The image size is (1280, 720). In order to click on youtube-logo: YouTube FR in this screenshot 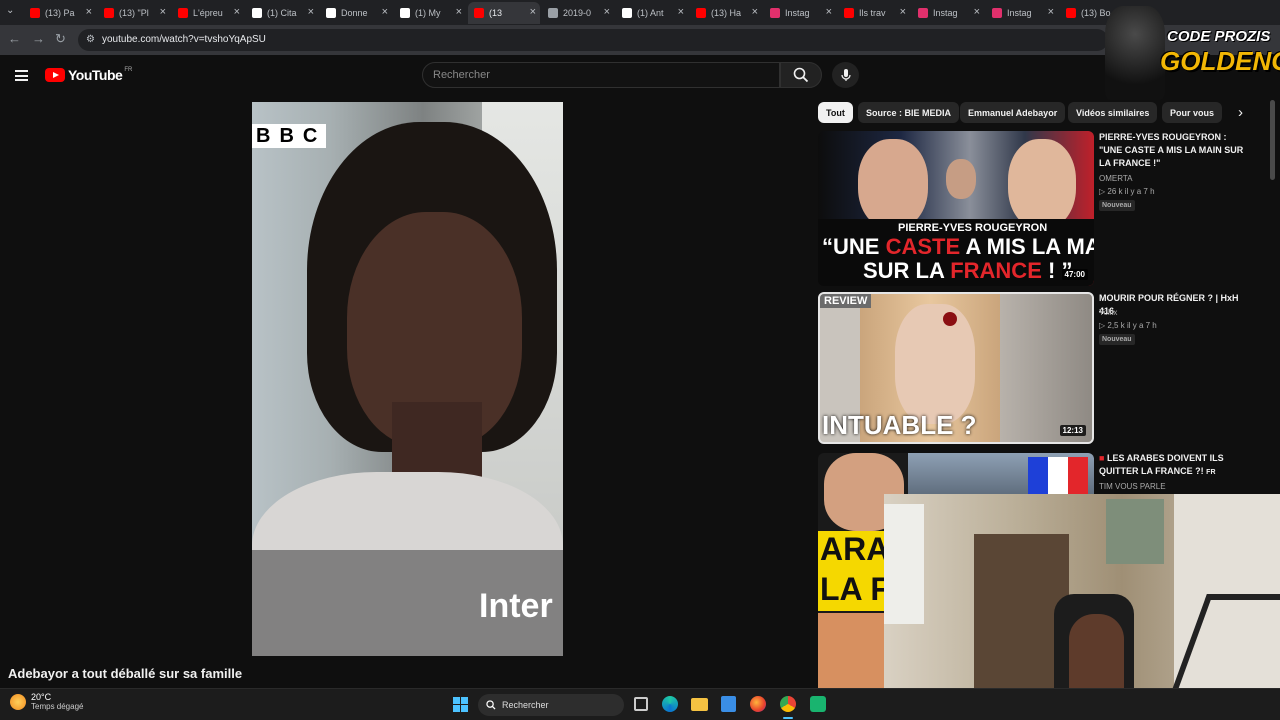, I will do `click(88, 75)`.